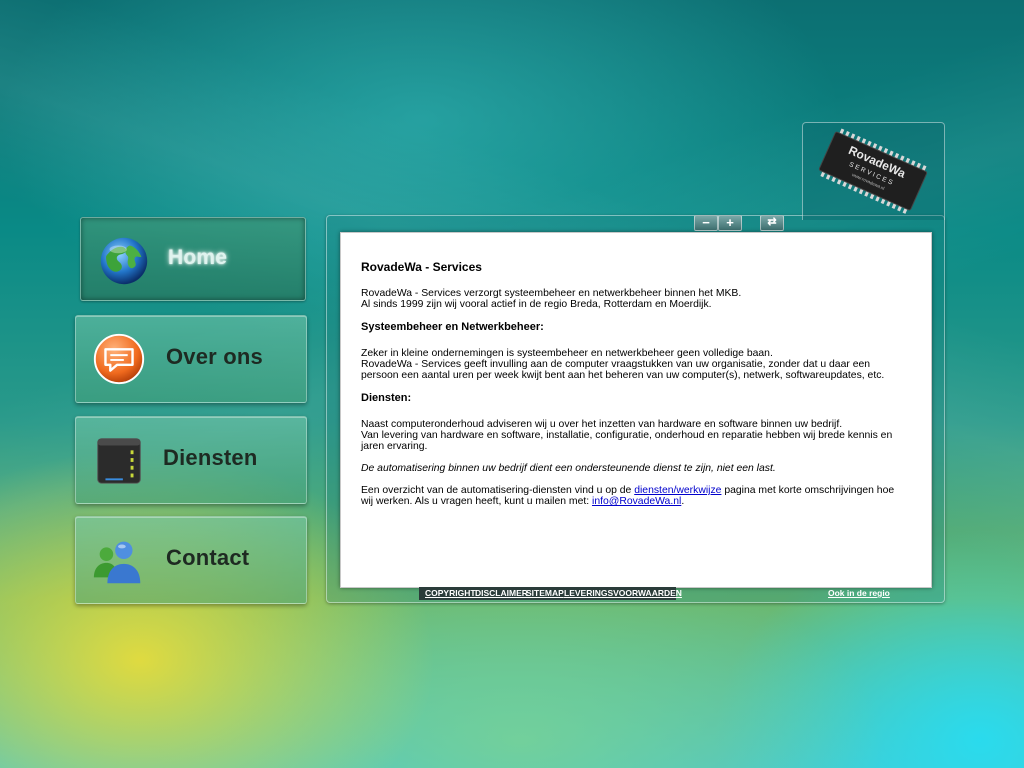 Image resolution: width=1024 pixels, height=768 pixels. I want to click on rovadewa-chip-logo: RovadeWa SERVICES www.rovadewa.nl, so click(873, 171).